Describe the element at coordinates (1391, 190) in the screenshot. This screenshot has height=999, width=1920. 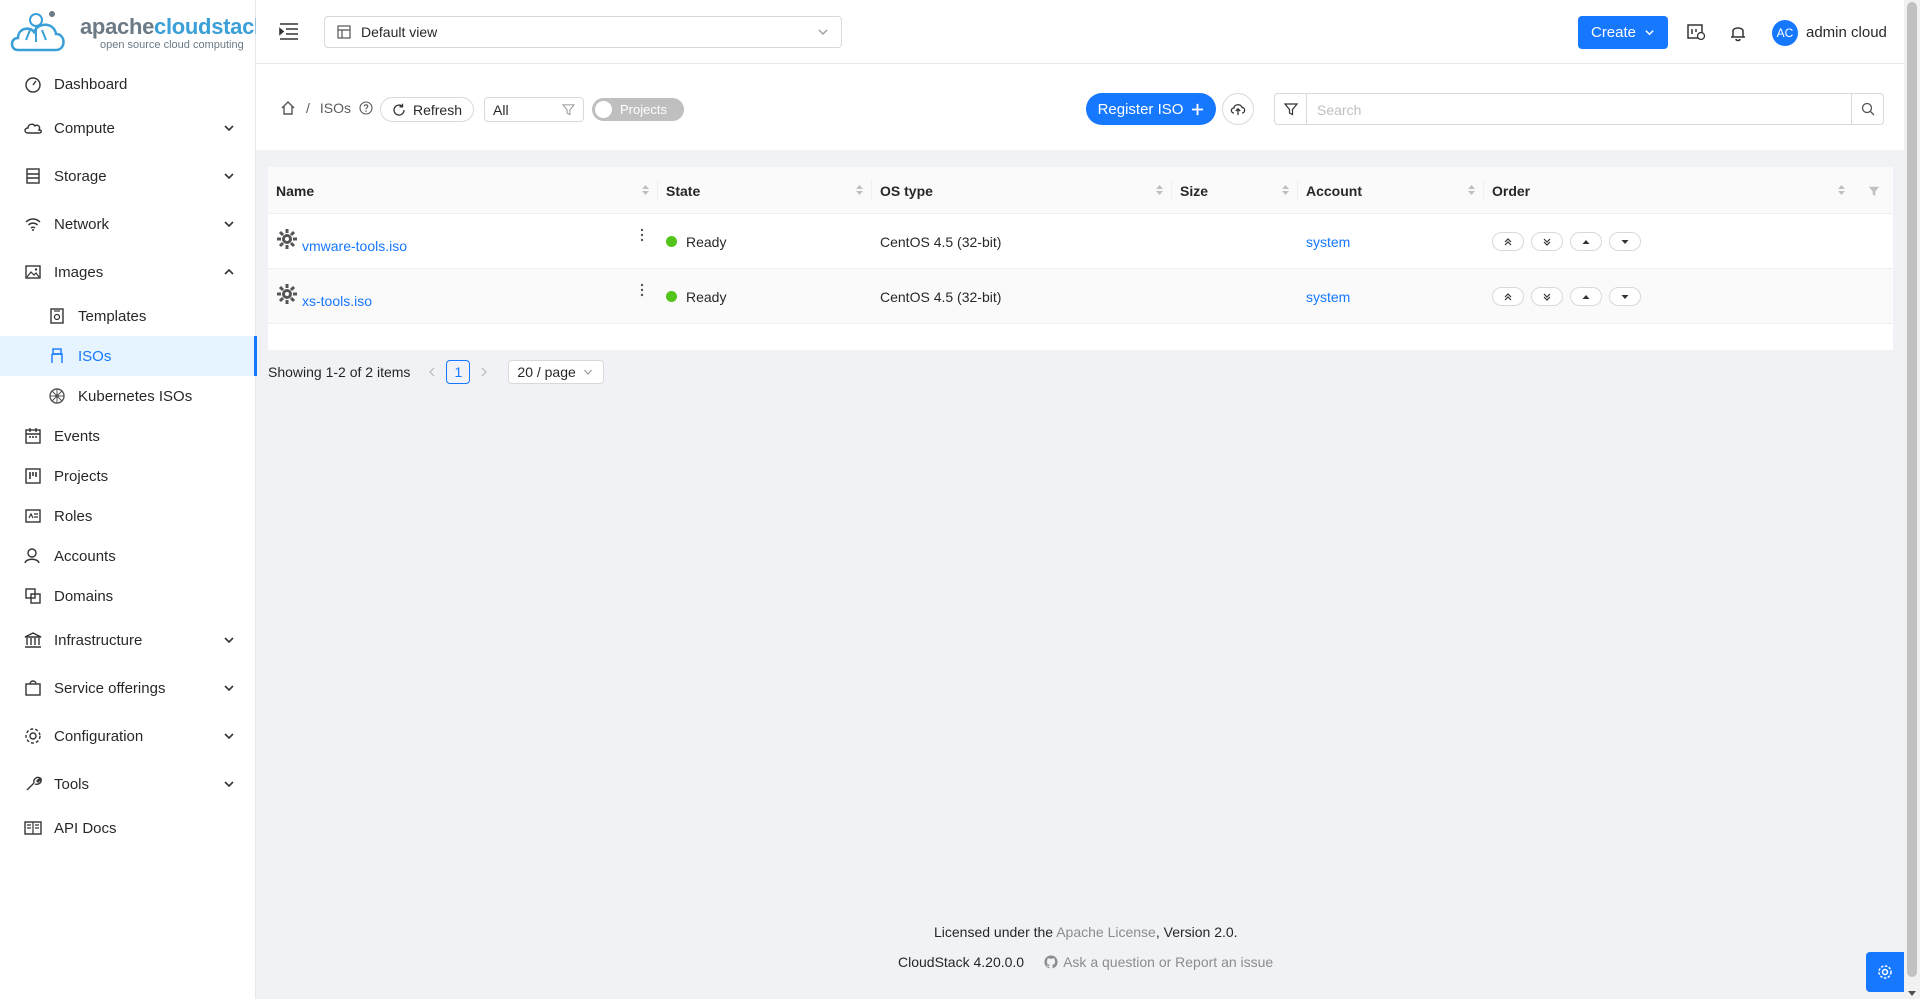
I see `column-header-account: Account` at that location.